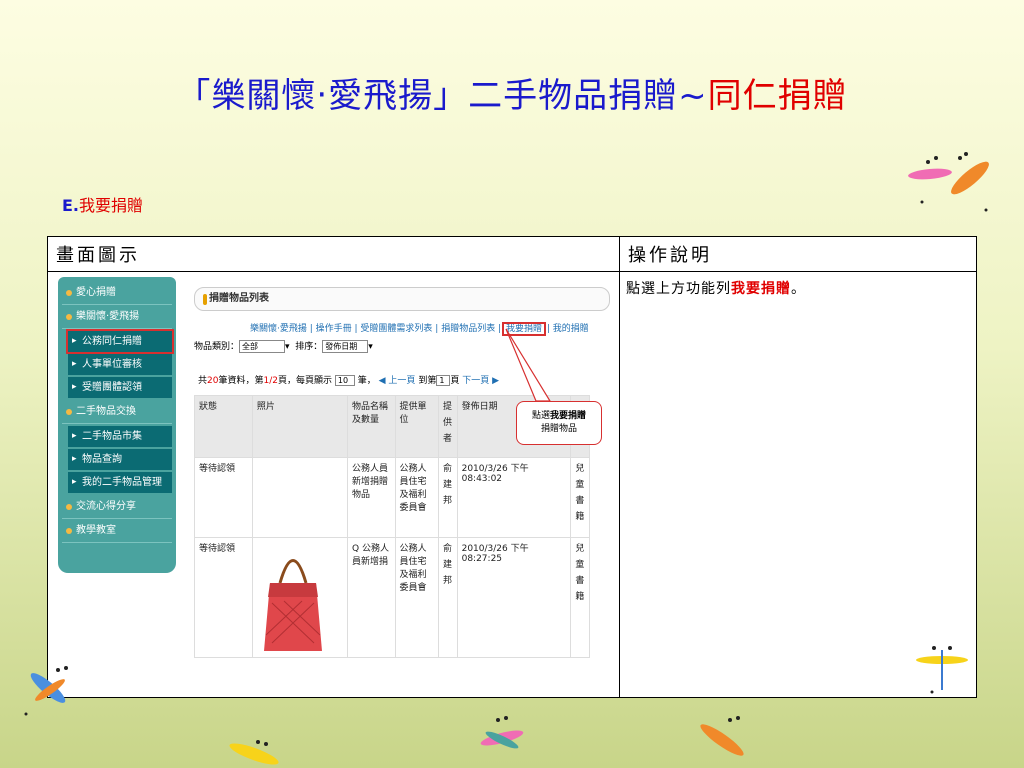 The width and height of the screenshot is (1024, 768). I want to click on pager-text: 筆資料，第, so click(241, 381).